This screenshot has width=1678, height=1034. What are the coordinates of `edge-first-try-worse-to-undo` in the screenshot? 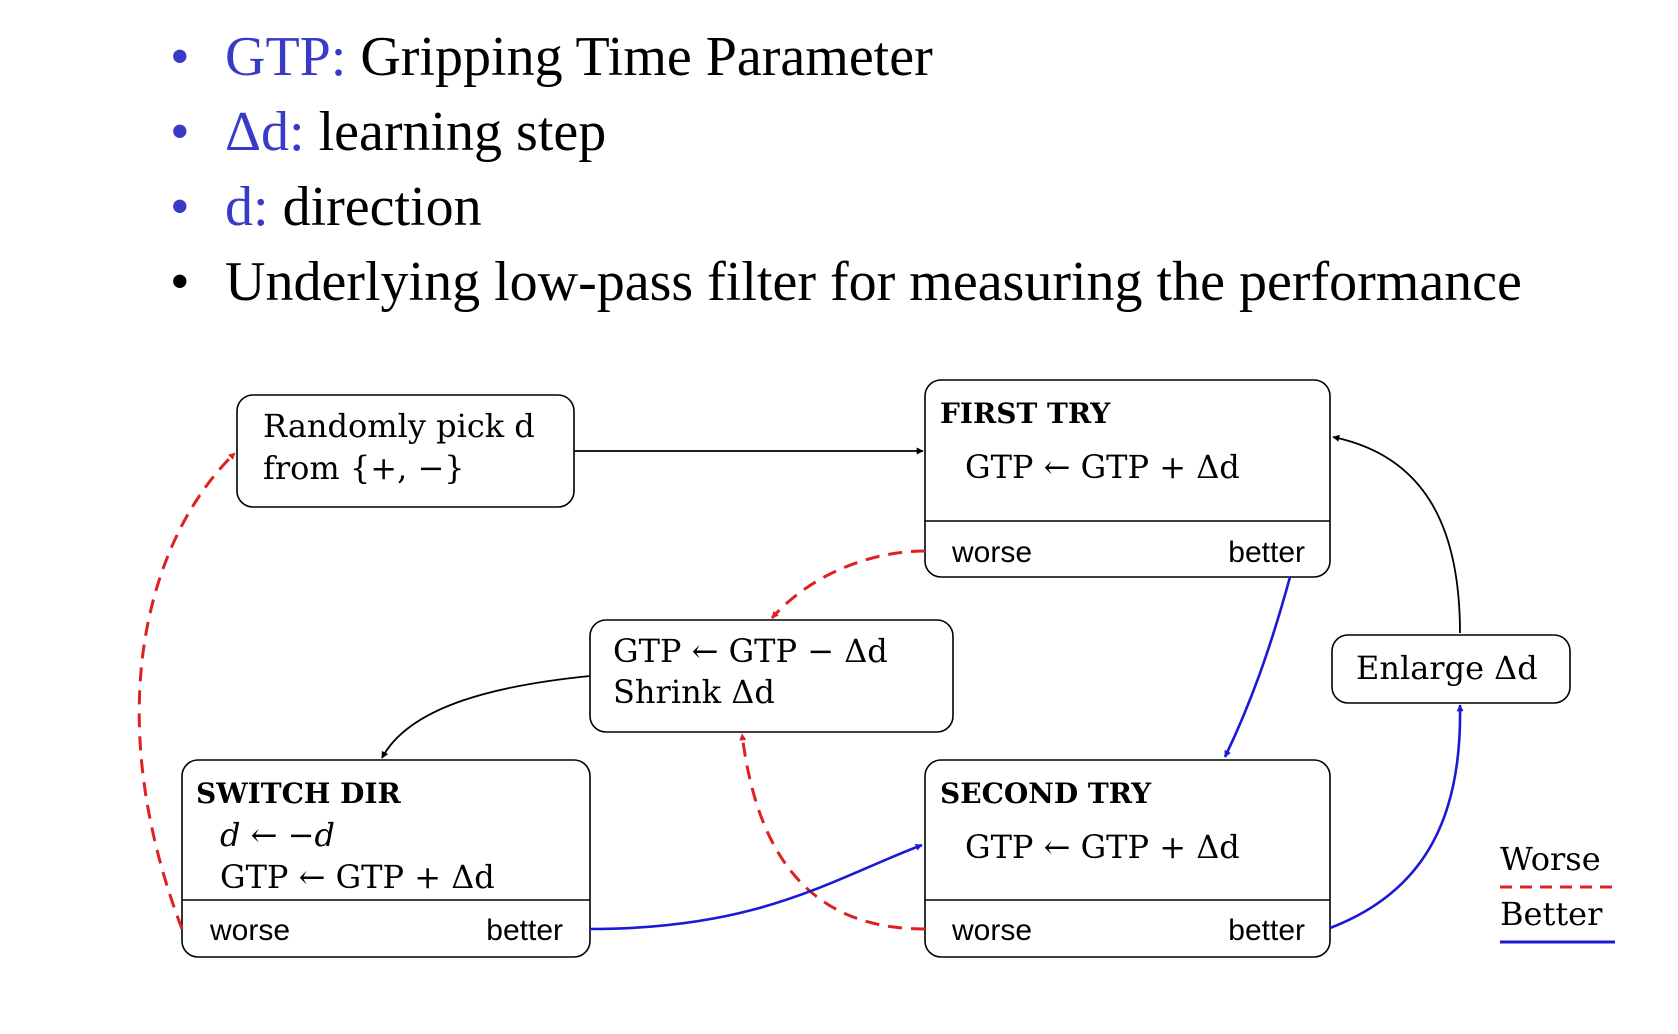 It's located at (848, 584).